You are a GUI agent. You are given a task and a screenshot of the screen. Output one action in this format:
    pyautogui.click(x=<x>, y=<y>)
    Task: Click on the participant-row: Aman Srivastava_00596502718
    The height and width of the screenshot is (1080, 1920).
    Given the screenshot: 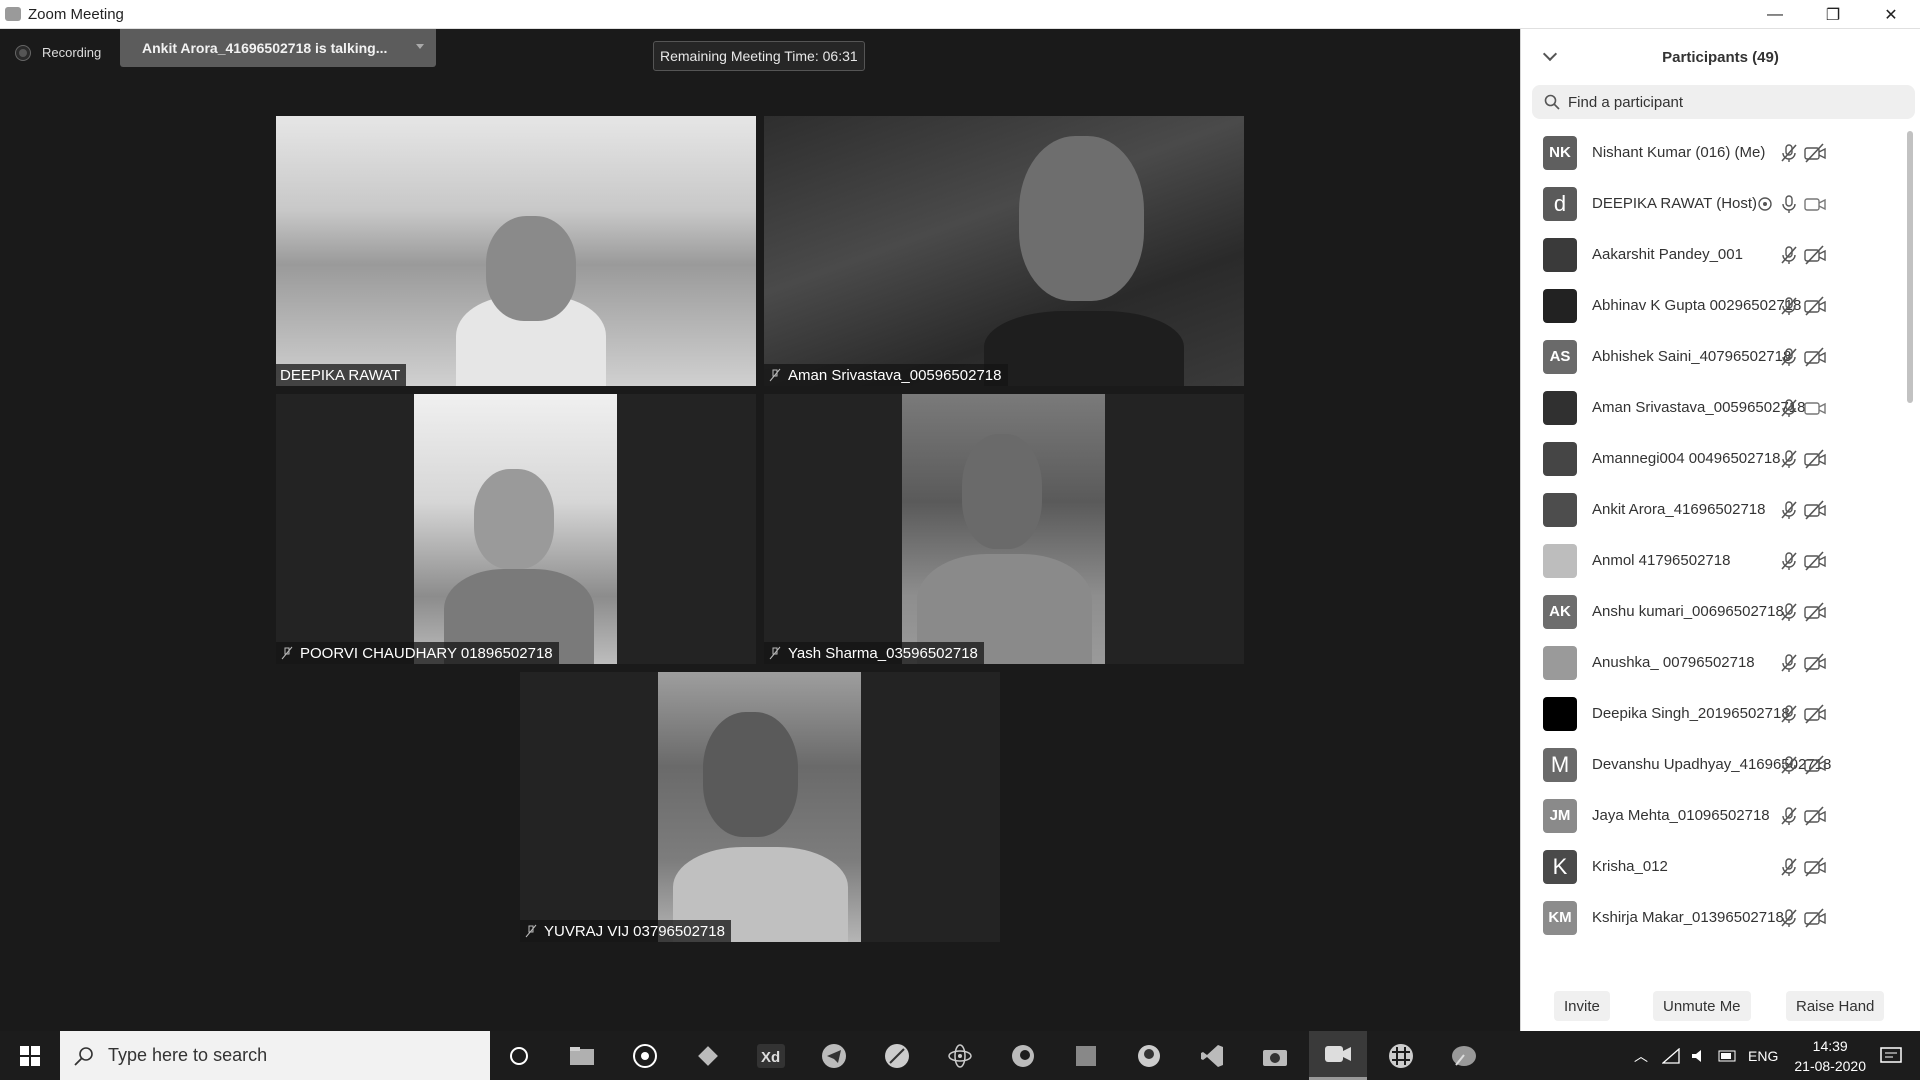 What is the action you would take?
    pyautogui.click(x=1713, y=407)
    